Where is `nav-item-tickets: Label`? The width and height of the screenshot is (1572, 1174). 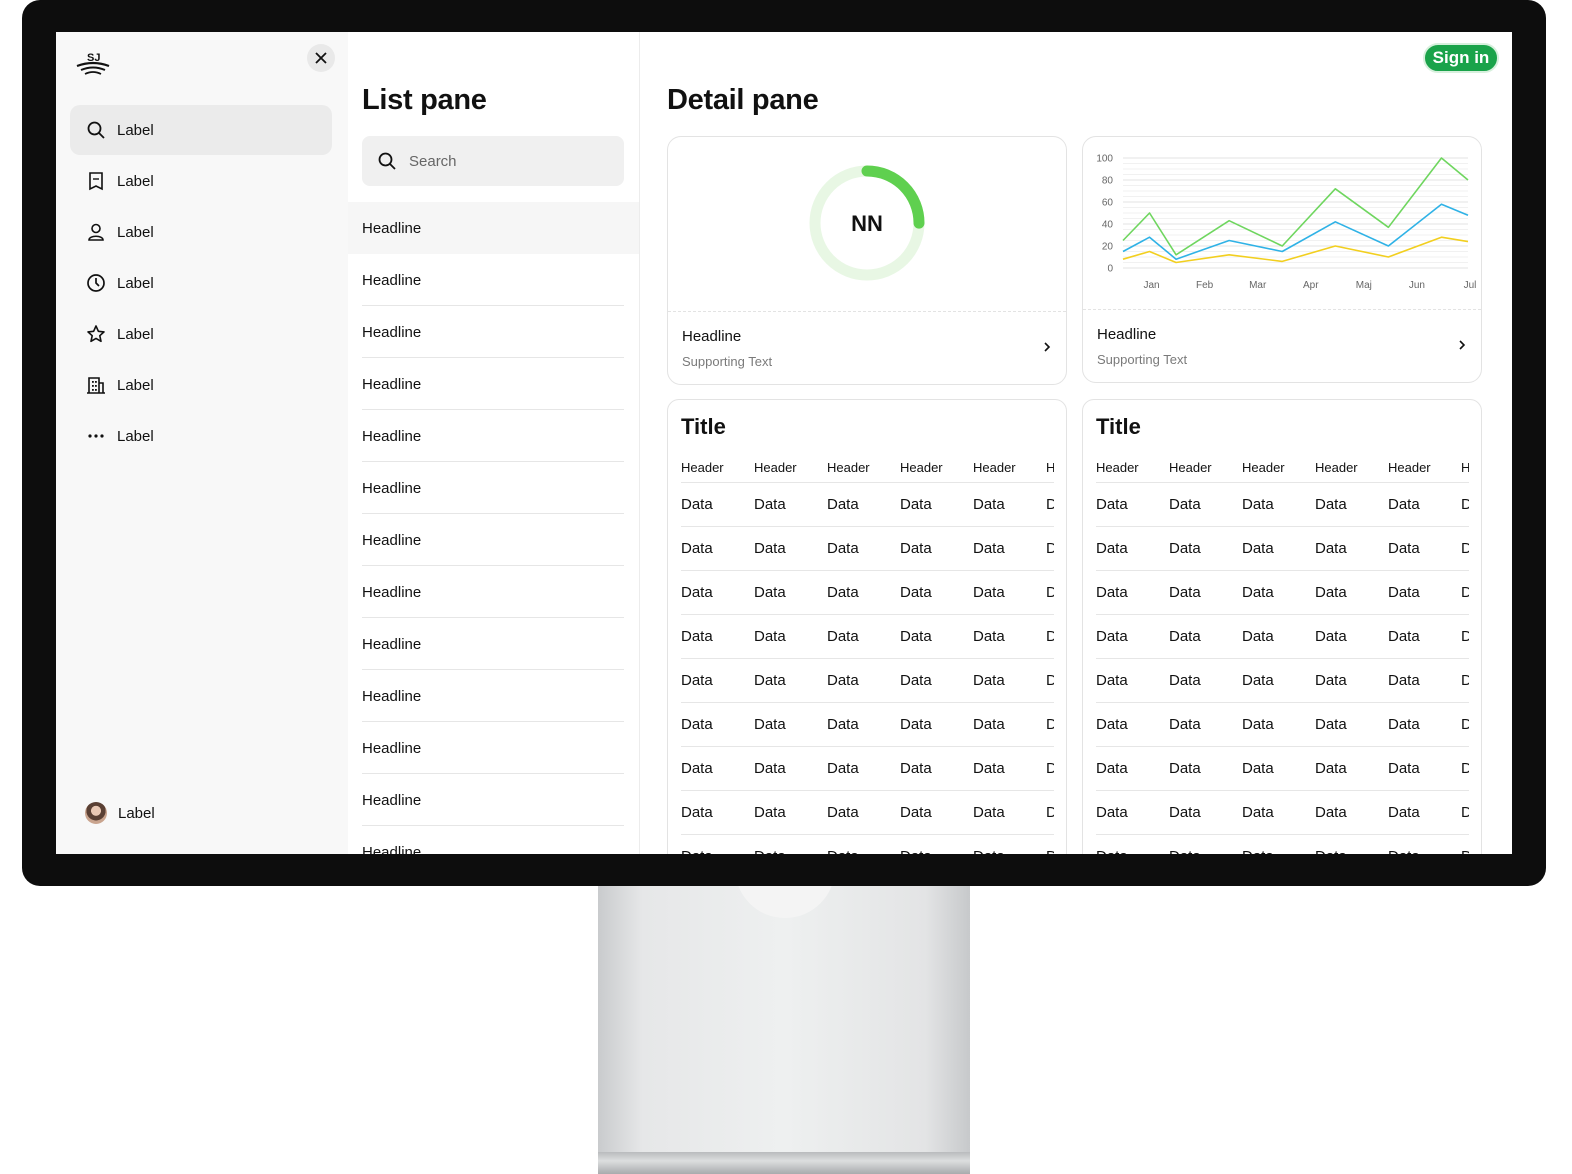
nav-item-tickets: Label is located at coordinates (201, 181).